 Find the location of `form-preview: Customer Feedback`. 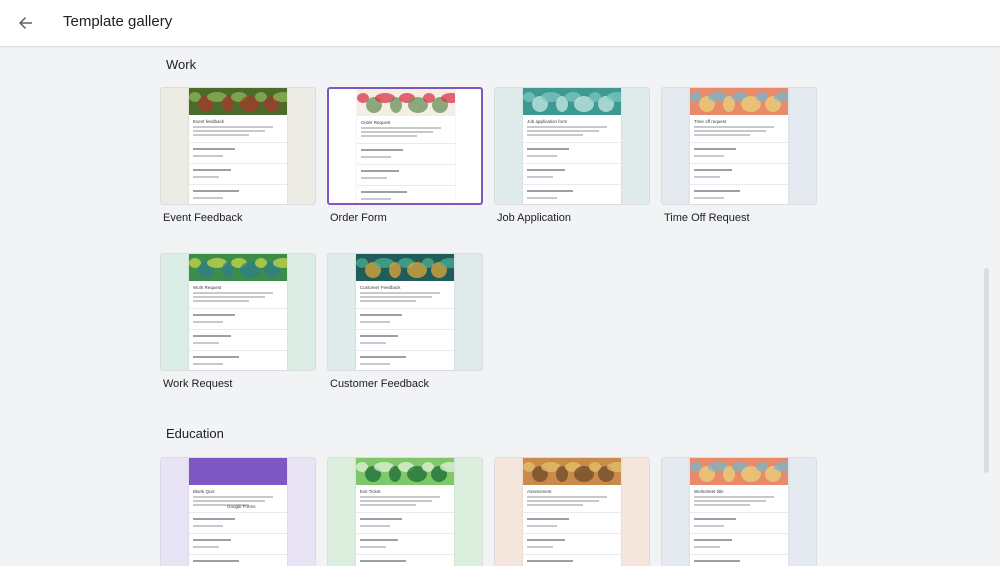

form-preview: Customer Feedback is located at coordinates (405, 312).